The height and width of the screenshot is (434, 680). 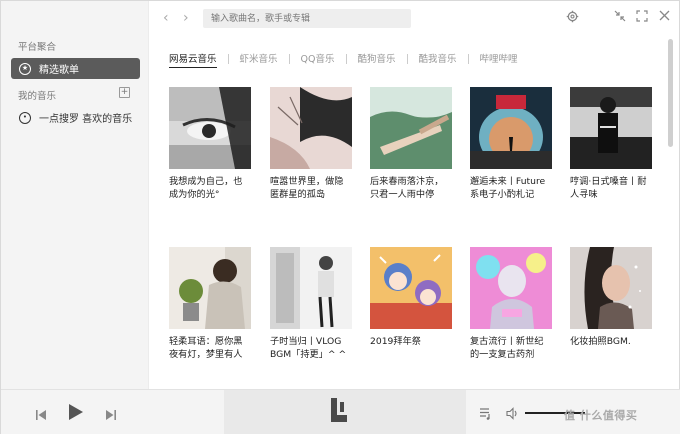 I want to click on playlist-title: 邂逅未来丨Future系电子小酌札记, so click(x=508, y=188).